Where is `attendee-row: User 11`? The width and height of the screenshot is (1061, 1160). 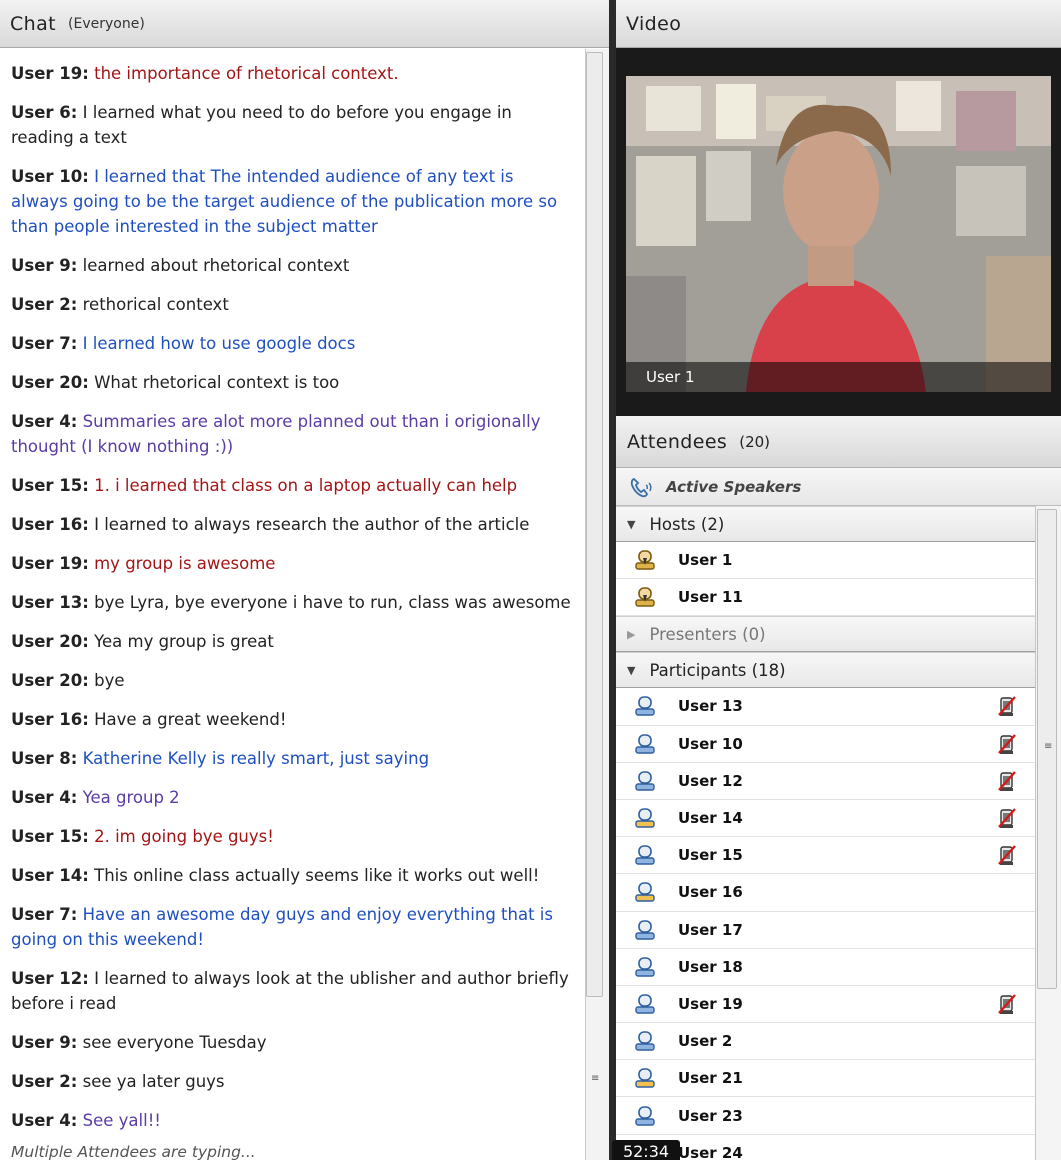 attendee-row: User 11 is located at coordinates (825, 598).